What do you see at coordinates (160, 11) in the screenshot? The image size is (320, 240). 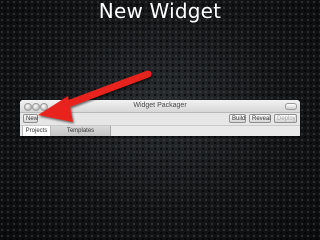 I see `slide-title: New Widget` at bounding box center [160, 11].